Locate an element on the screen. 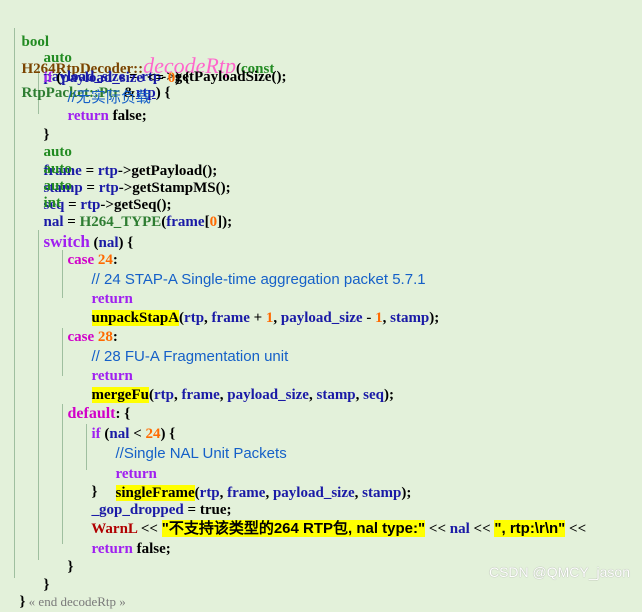  end-tag: « end decodeRtp » is located at coordinates (75, 601).